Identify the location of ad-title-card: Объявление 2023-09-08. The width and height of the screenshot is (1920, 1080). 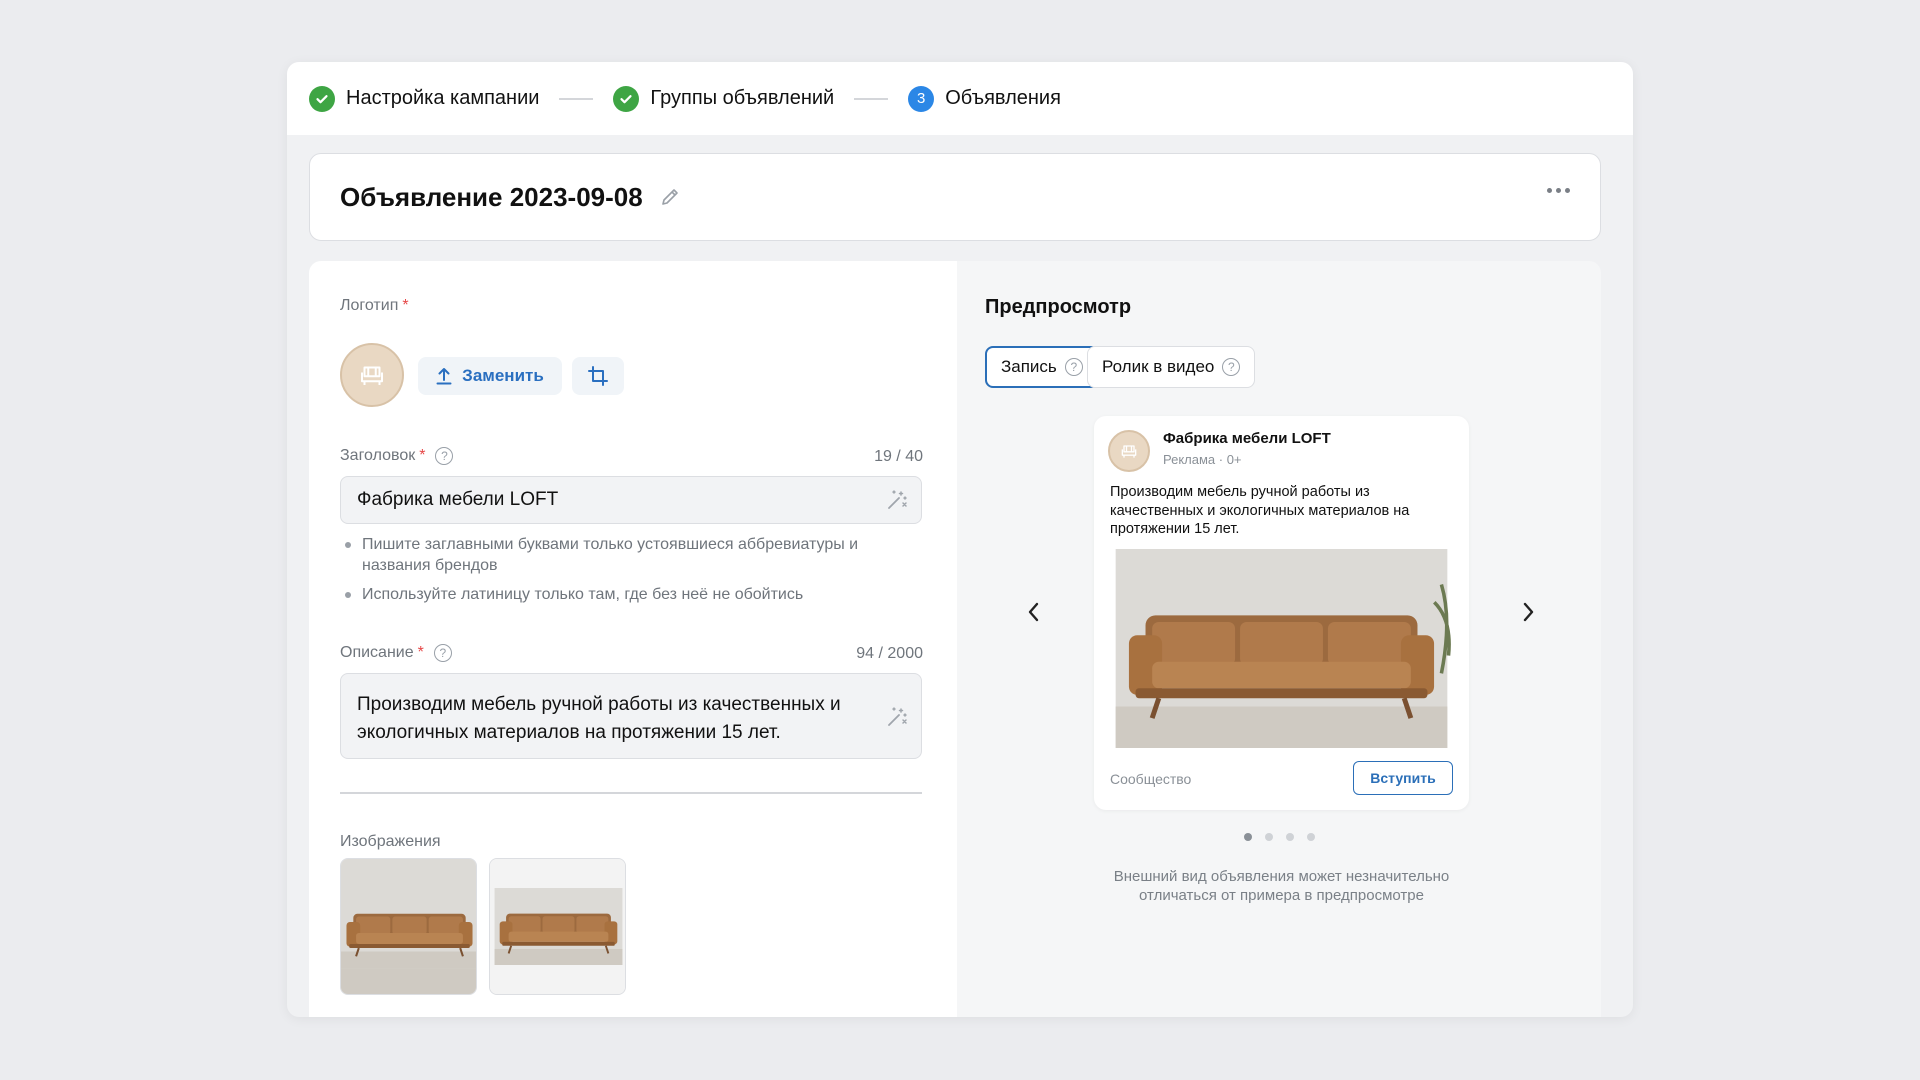
(955, 197).